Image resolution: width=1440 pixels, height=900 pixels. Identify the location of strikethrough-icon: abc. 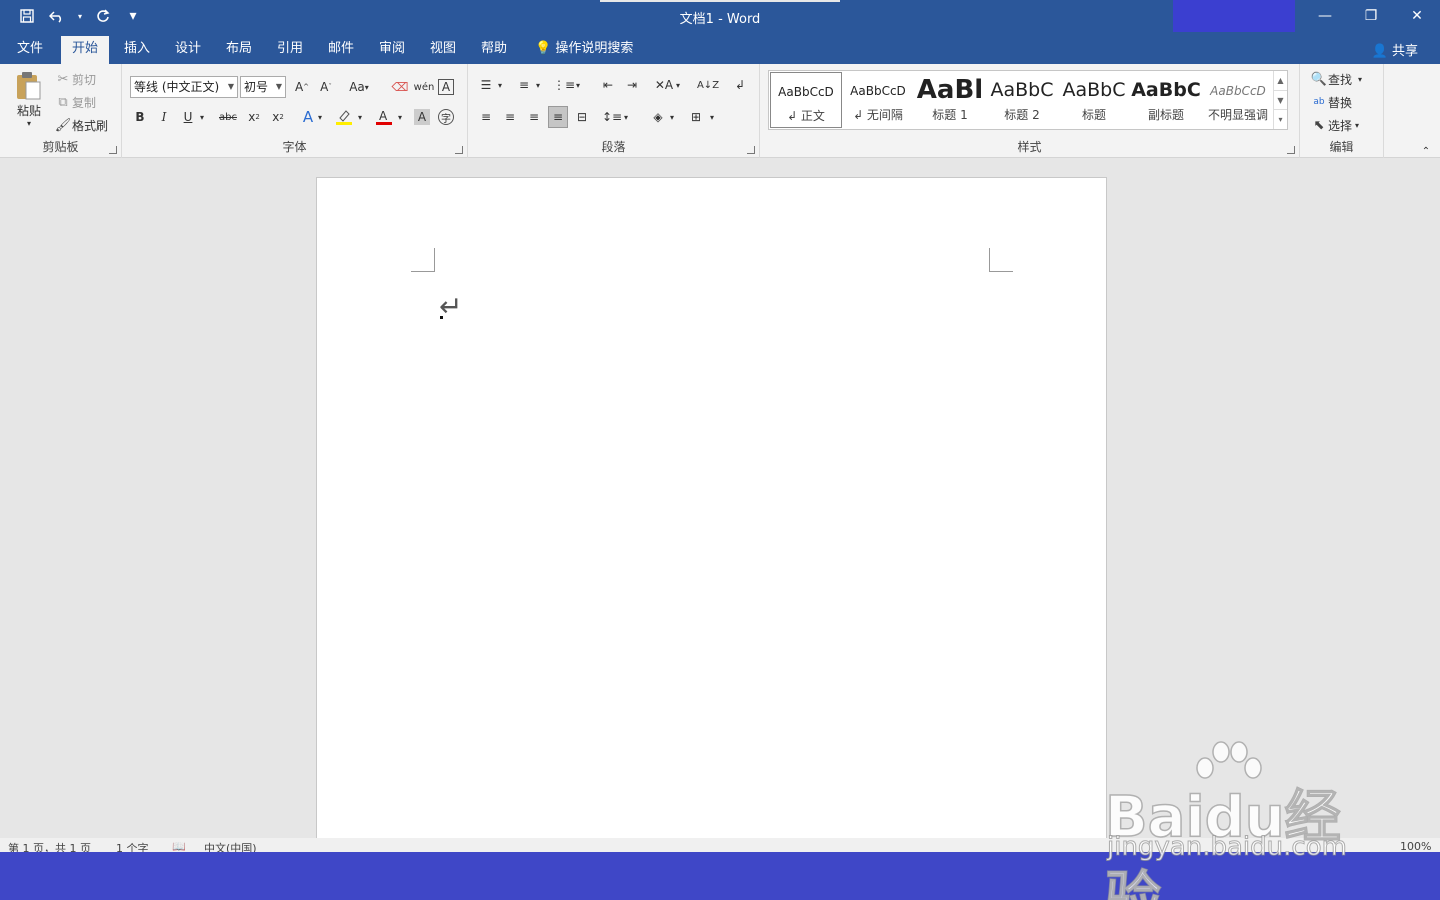
(228, 117).